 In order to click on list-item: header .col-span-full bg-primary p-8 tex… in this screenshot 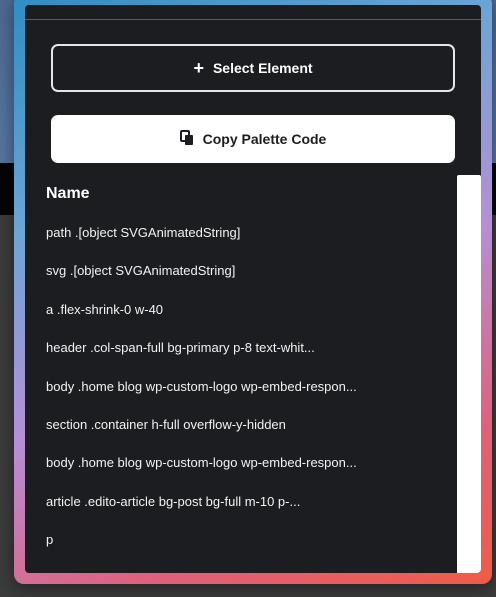, I will do `click(246, 359)`.